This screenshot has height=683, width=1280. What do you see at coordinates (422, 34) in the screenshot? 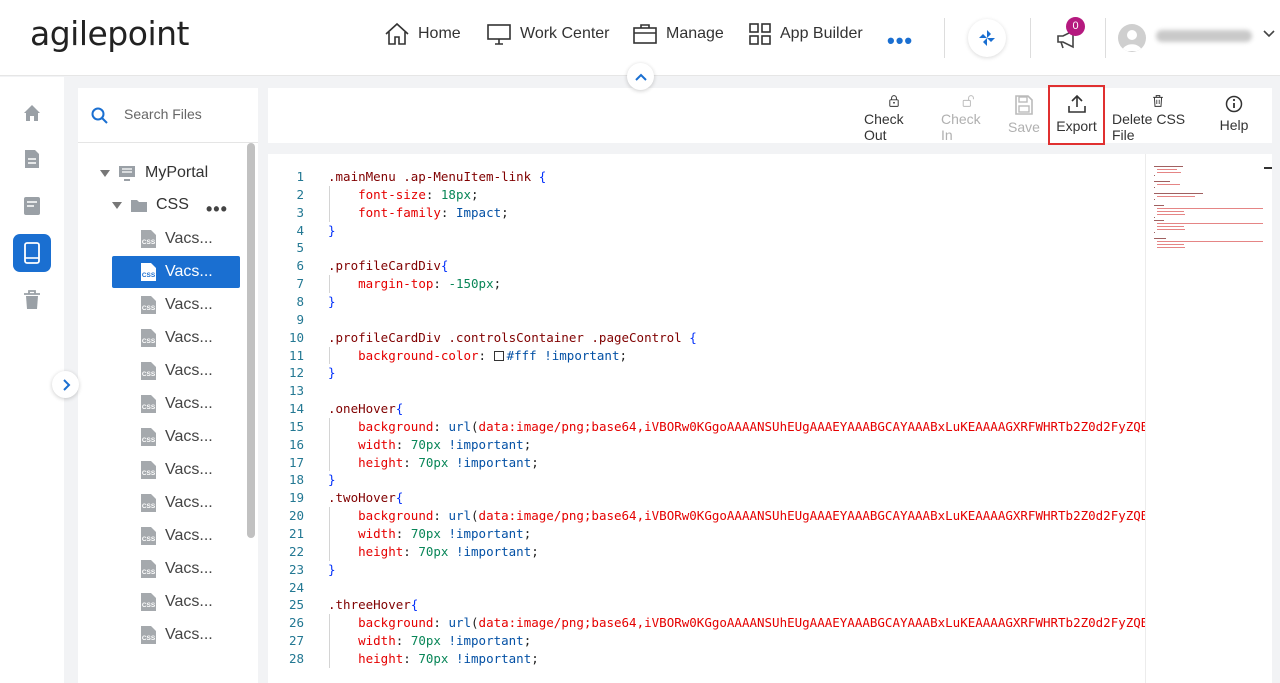
I see `nav-home: Home` at bounding box center [422, 34].